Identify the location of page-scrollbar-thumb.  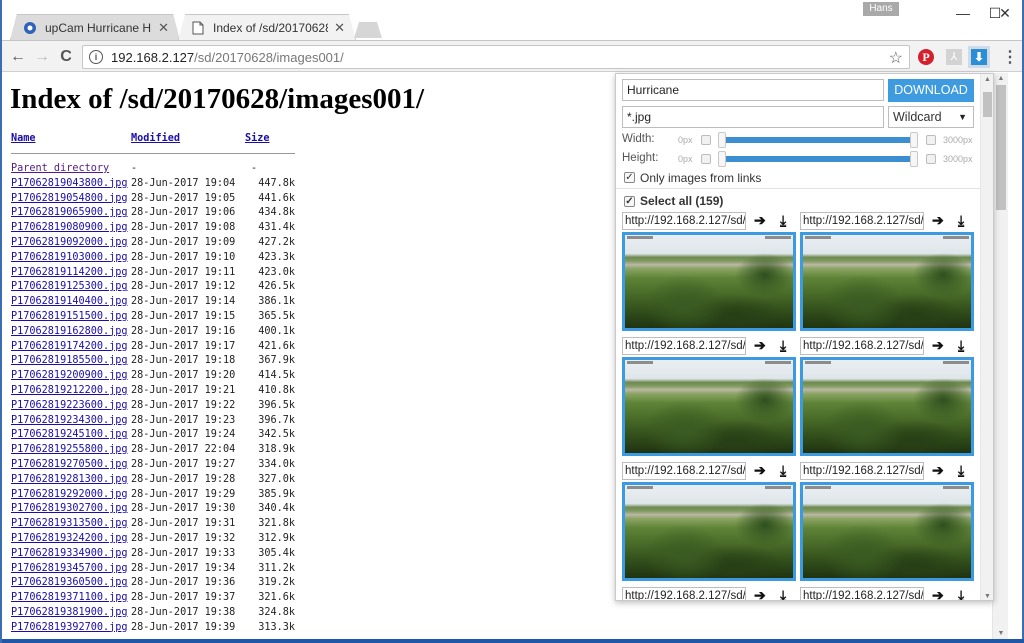
(1001, 147).